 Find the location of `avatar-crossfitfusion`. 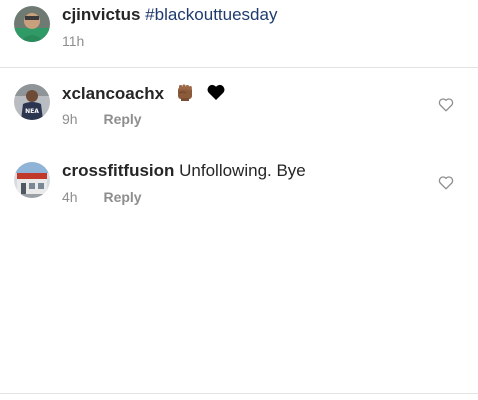

avatar-crossfitfusion is located at coordinates (32, 180).